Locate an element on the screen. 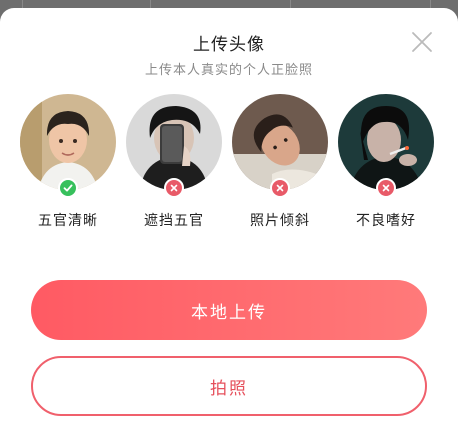 The width and height of the screenshot is (458, 430). example-label: 遮挡五官 is located at coordinates (174, 221).